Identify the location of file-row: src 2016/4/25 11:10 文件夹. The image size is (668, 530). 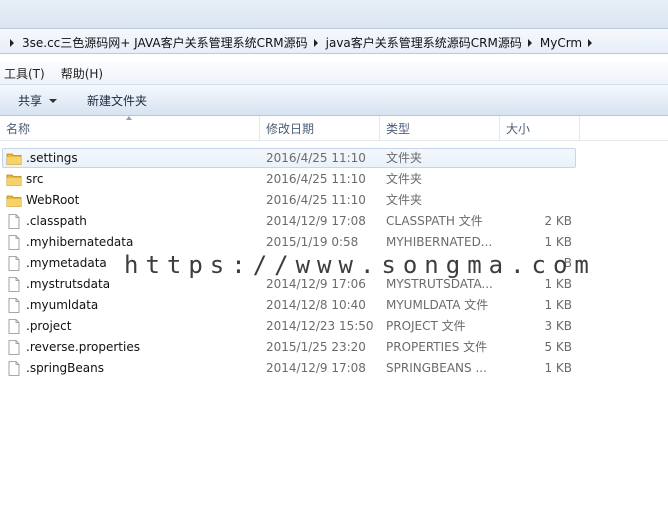
(334, 179).